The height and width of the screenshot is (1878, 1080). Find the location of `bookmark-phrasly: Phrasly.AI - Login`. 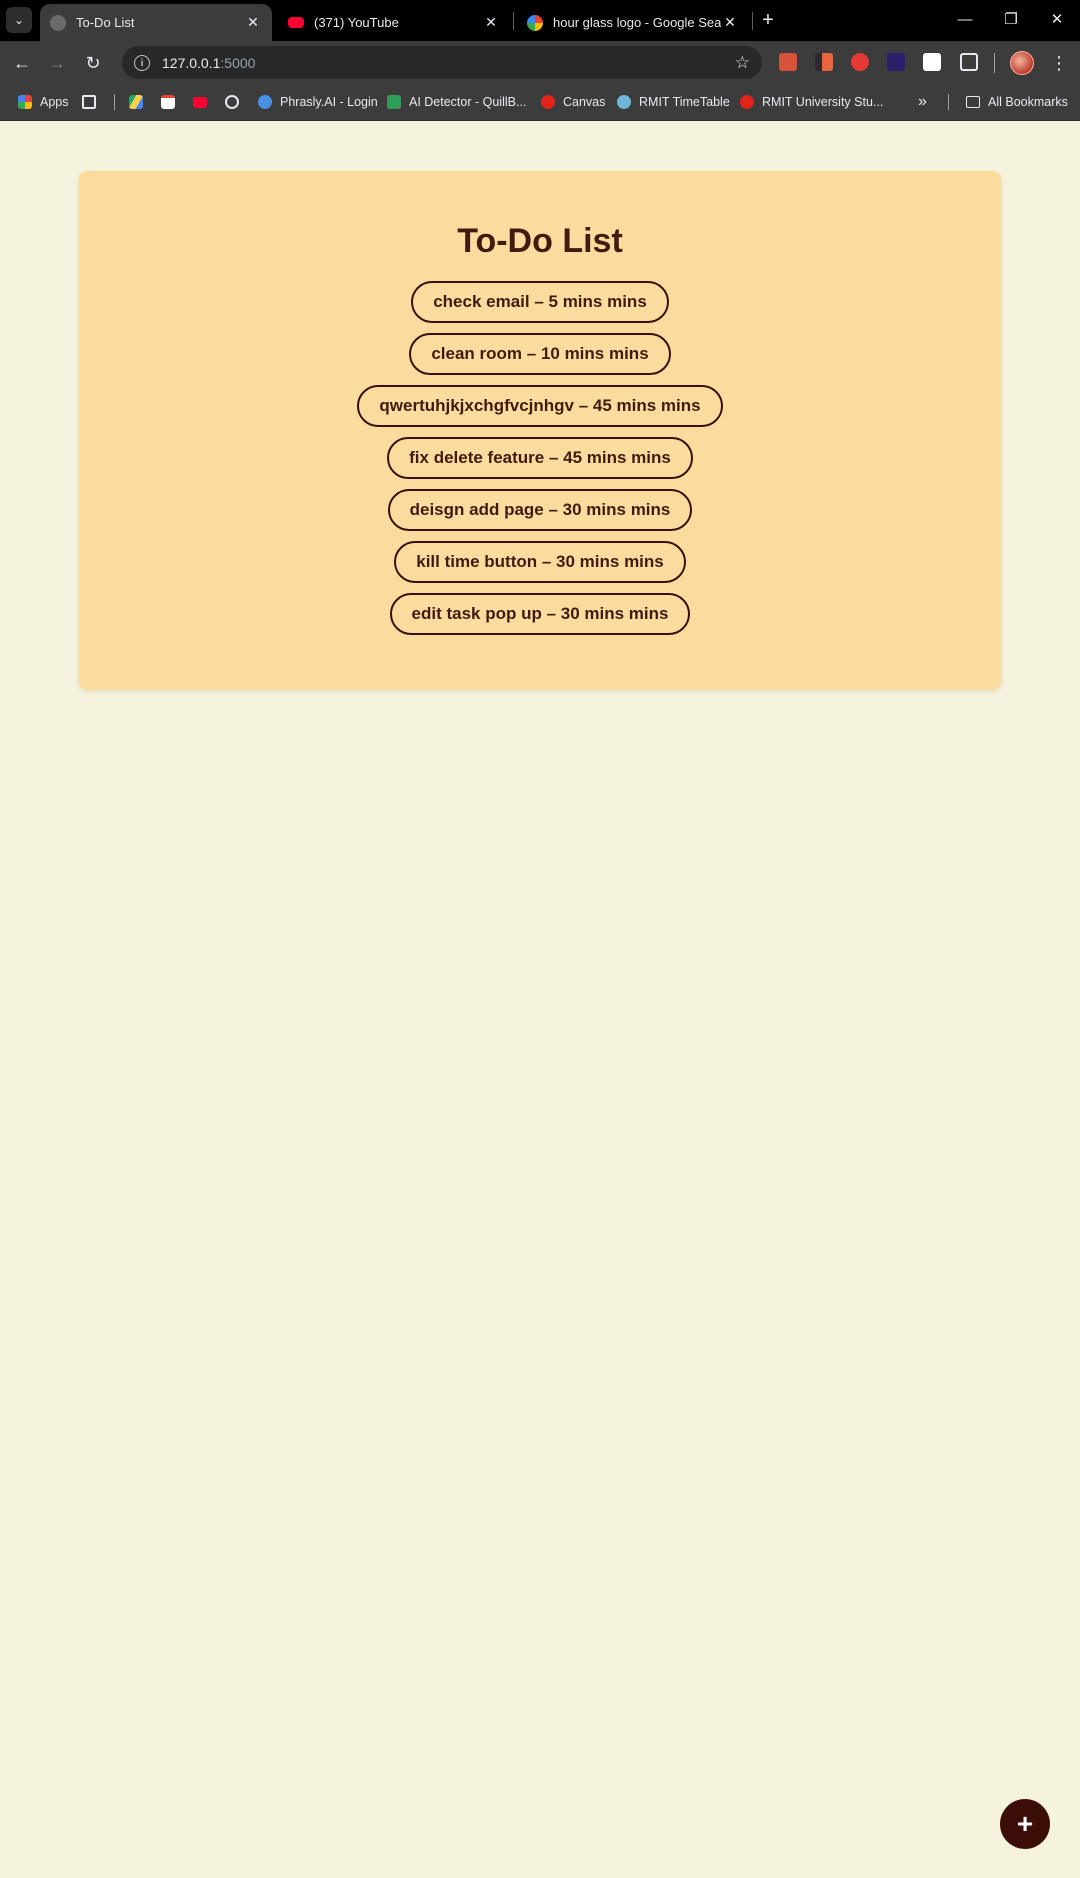

bookmark-phrasly: Phrasly.AI - Login is located at coordinates (318, 102).